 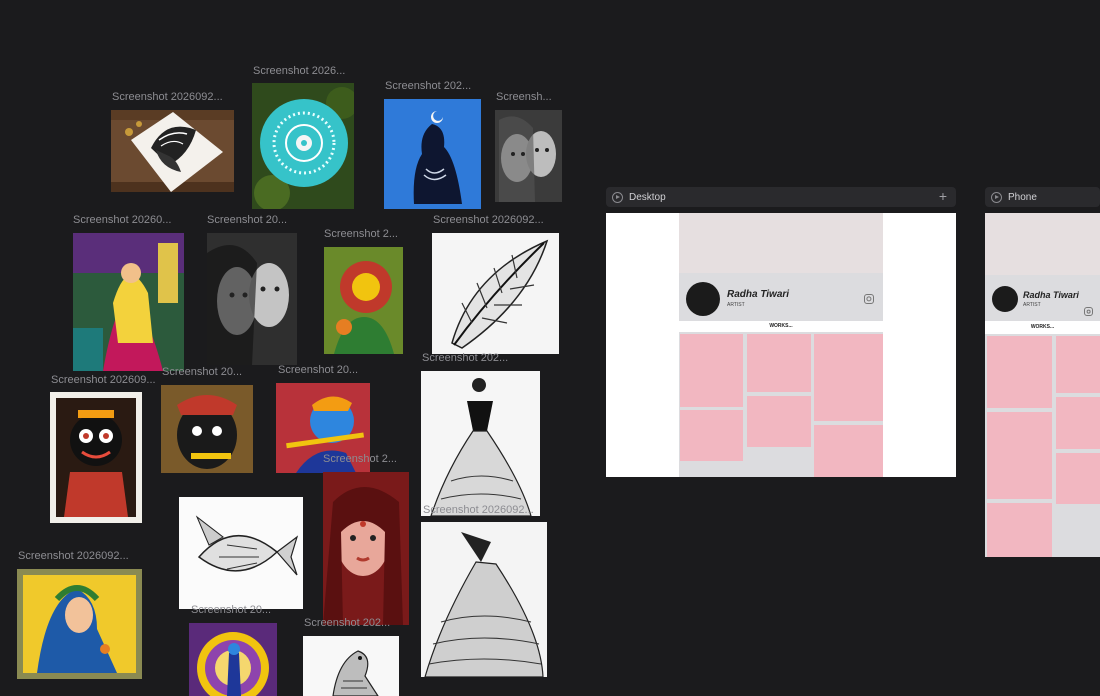 I want to click on plus-icon: +, so click(x=943, y=196).